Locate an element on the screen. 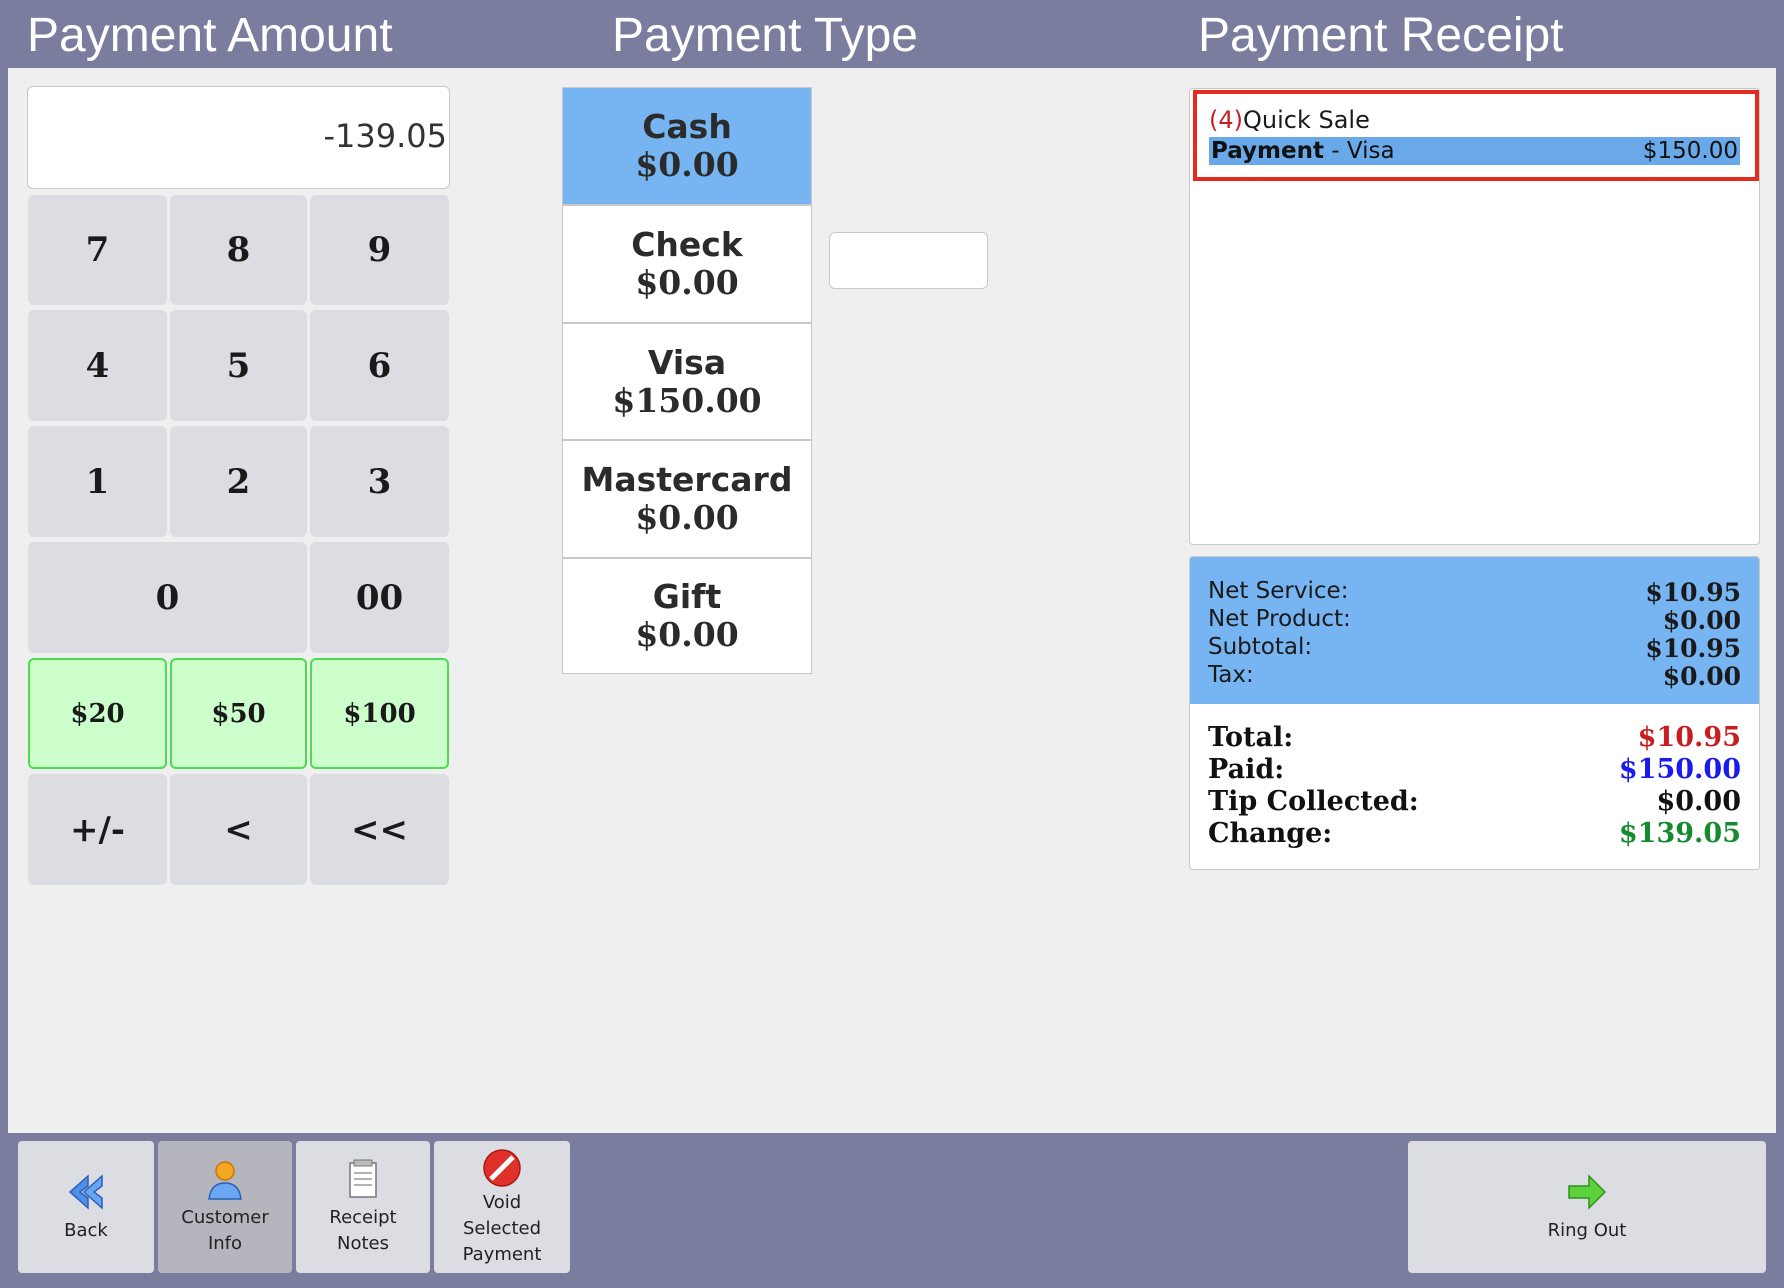  payment-type-name: Mastercard is located at coordinates (687, 479).